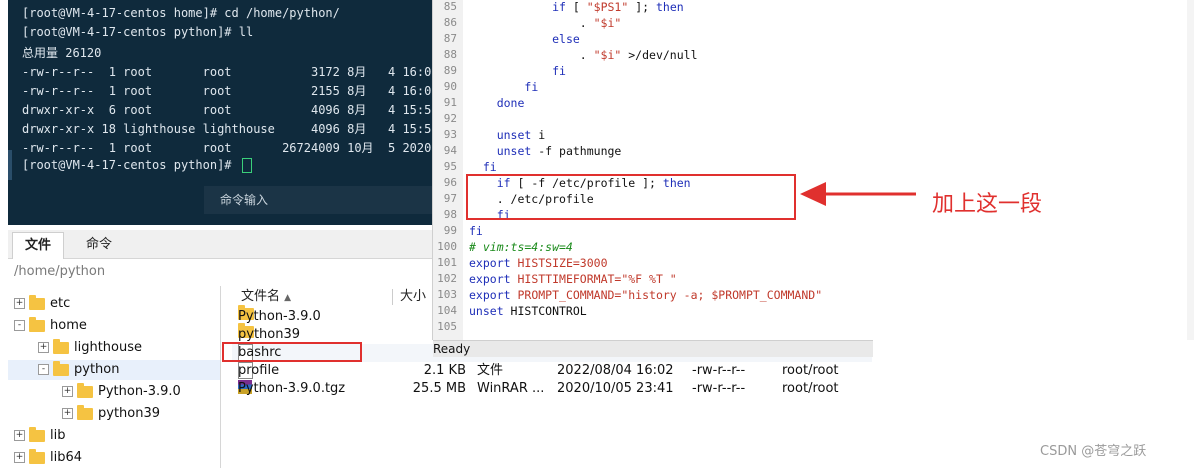 This screenshot has height=468, width=1194. What do you see at coordinates (566, 39) in the screenshot?
I see `code-line: else` at bounding box center [566, 39].